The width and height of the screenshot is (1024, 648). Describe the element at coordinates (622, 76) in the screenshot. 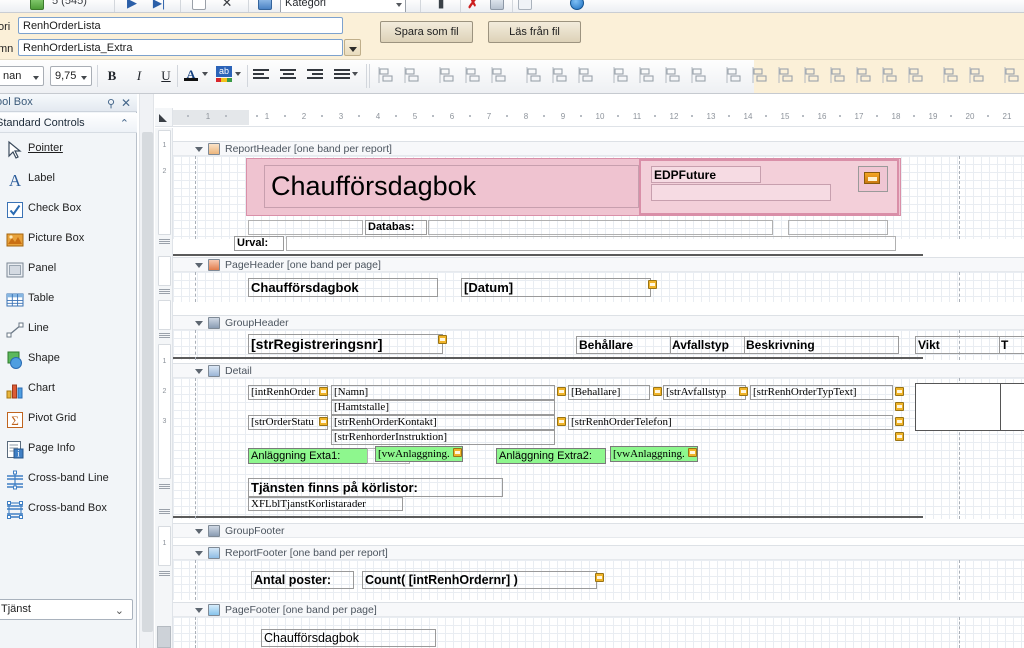

I see `size-width-button` at that location.